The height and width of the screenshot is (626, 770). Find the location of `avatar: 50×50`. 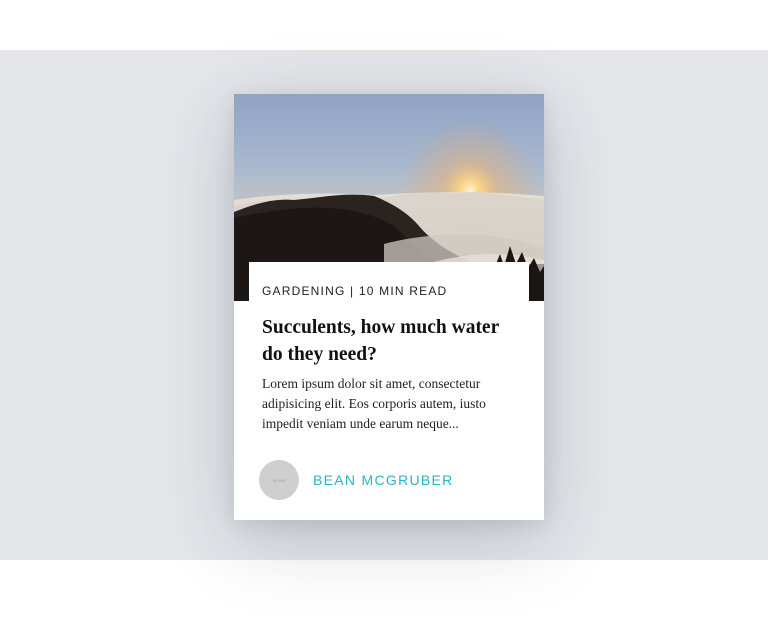

avatar: 50×50 is located at coordinates (279, 480).